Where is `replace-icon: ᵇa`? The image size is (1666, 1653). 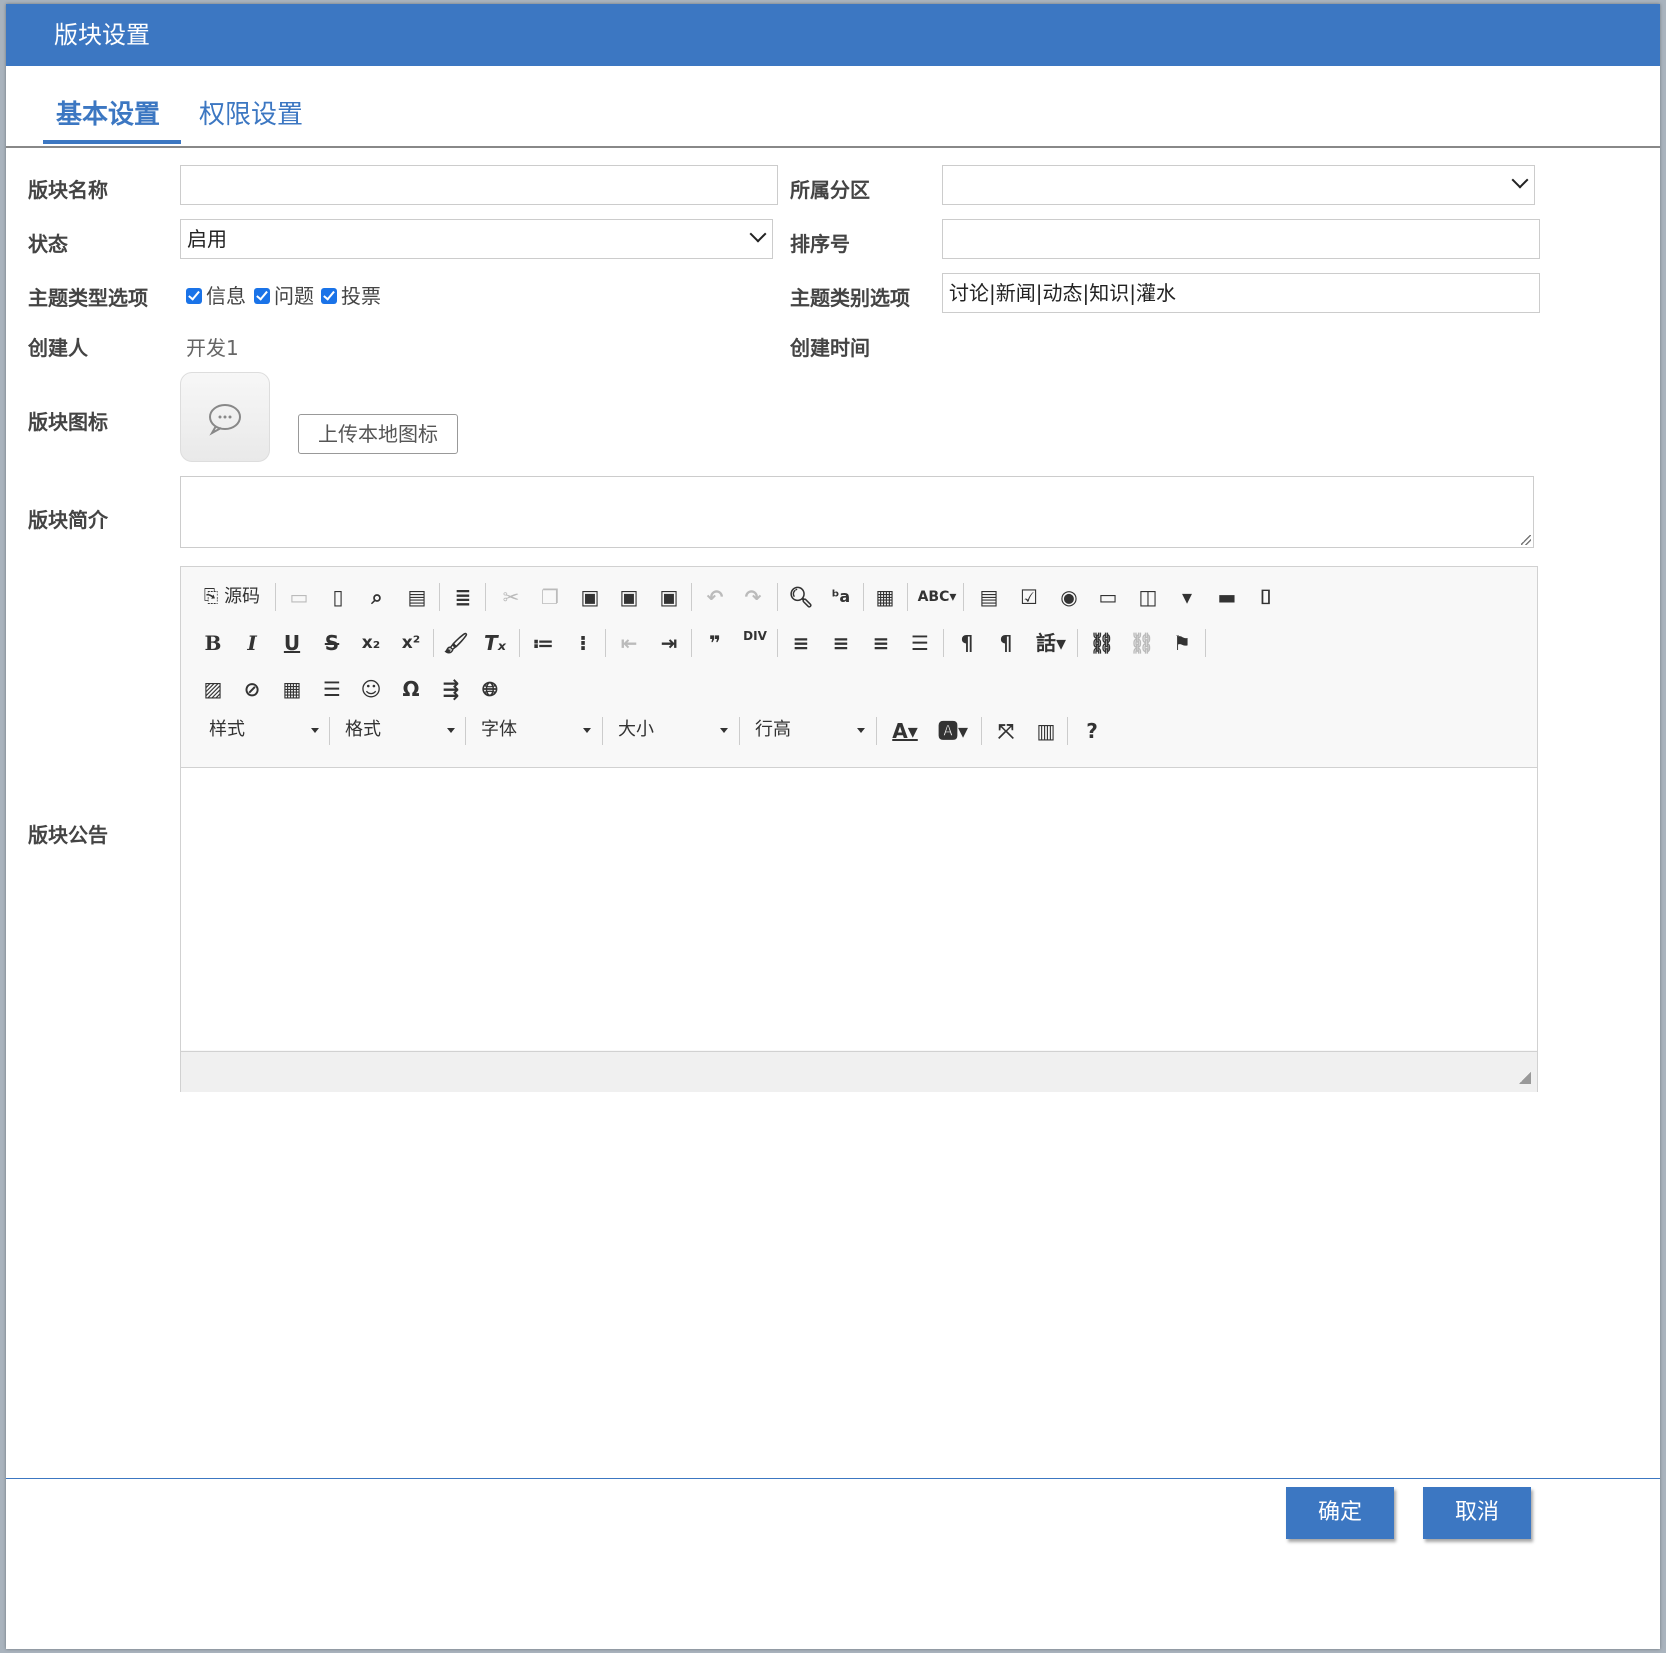
replace-icon: ᵇa is located at coordinates (841, 597).